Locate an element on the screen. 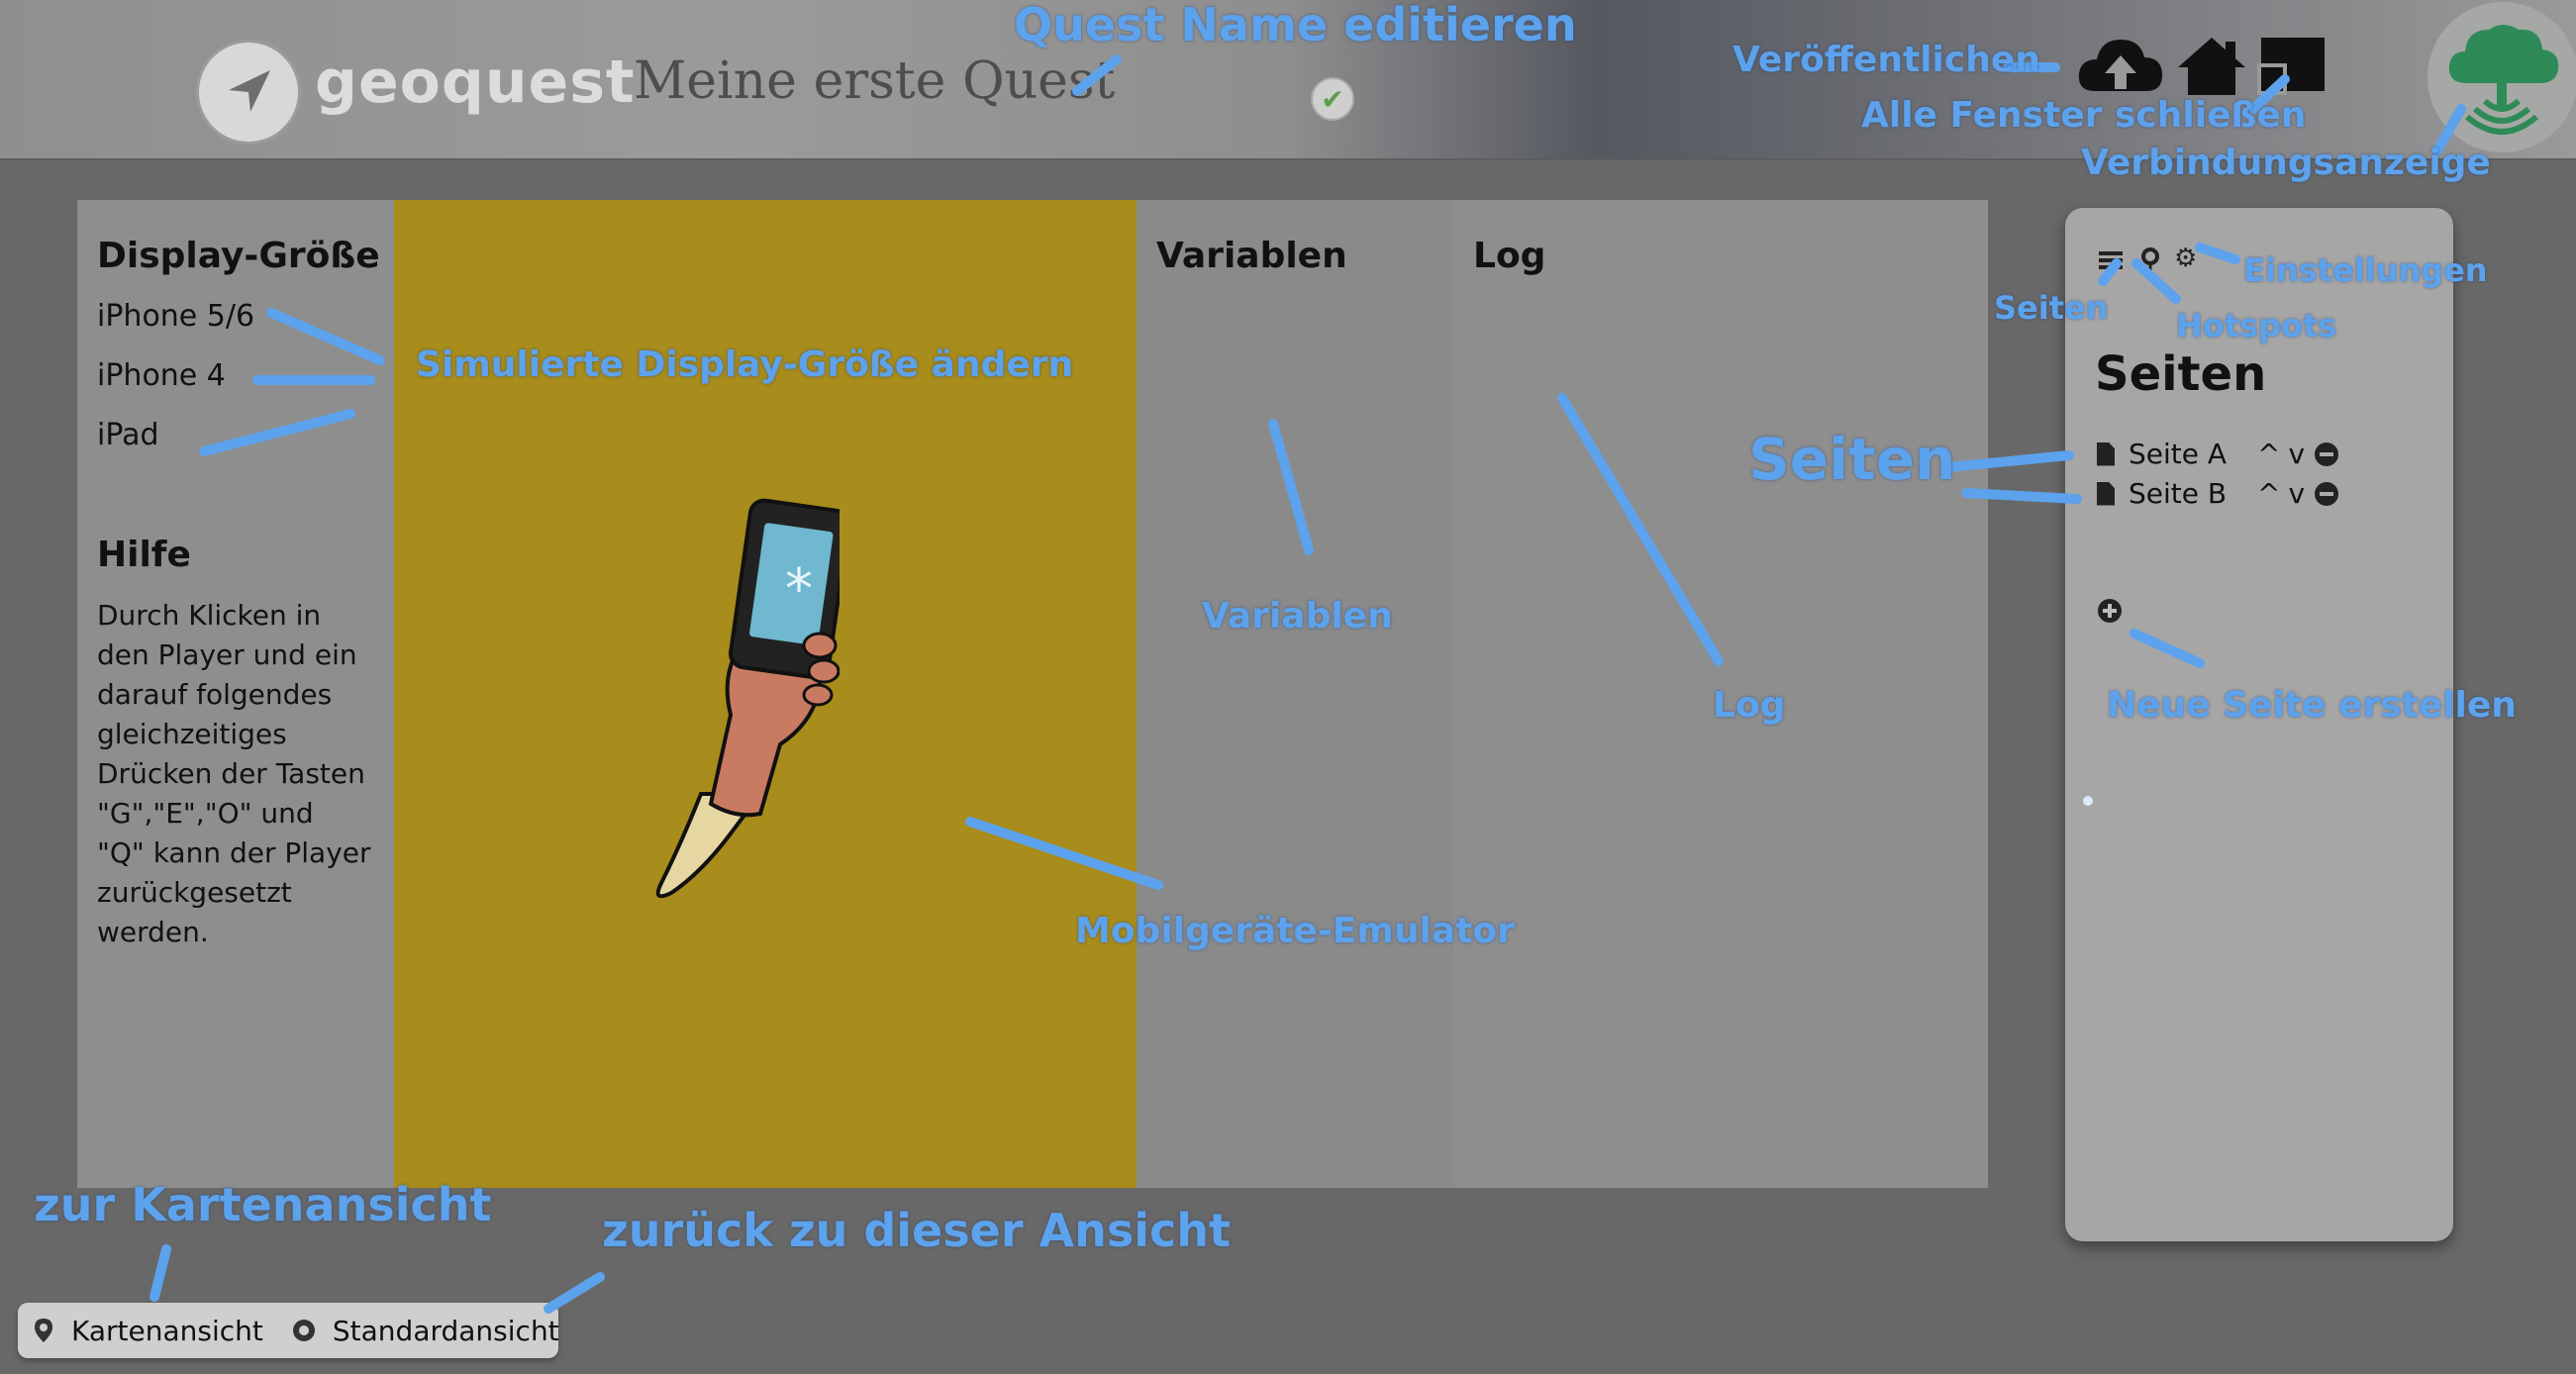 Image resolution: width=2576 pixels, height=1374 pixels. help-line: gleichzeitiges is located at coordinates (192, 734).